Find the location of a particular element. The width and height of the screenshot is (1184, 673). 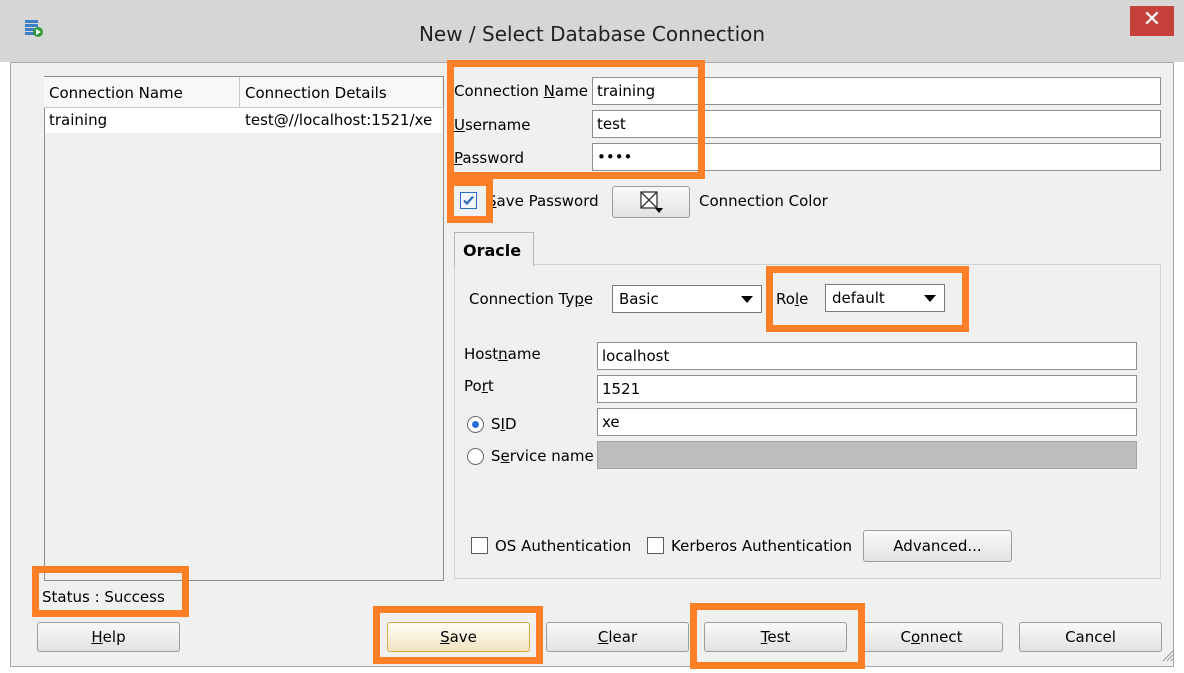

hostname-input: localhost is located at coordinates (867, 356).